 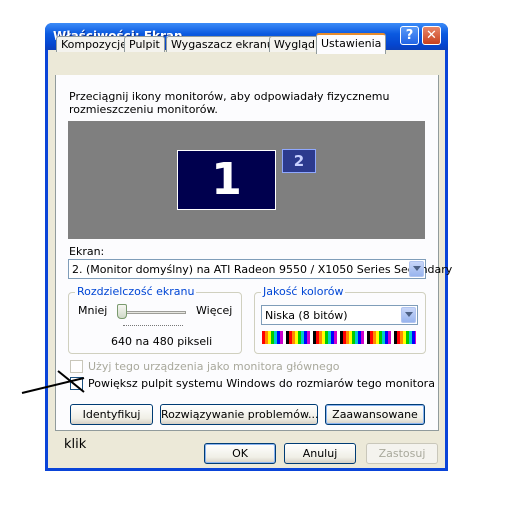 I want to click on tab-ustawienia: Ustawienia, so click(x=351, y=43).